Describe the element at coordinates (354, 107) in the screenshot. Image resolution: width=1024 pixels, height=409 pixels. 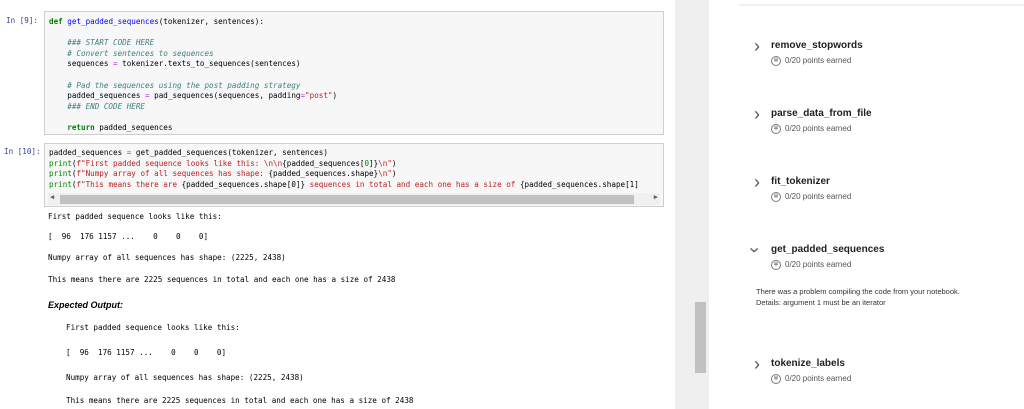
I see `code-line: ### END CODE HERE` at that location.